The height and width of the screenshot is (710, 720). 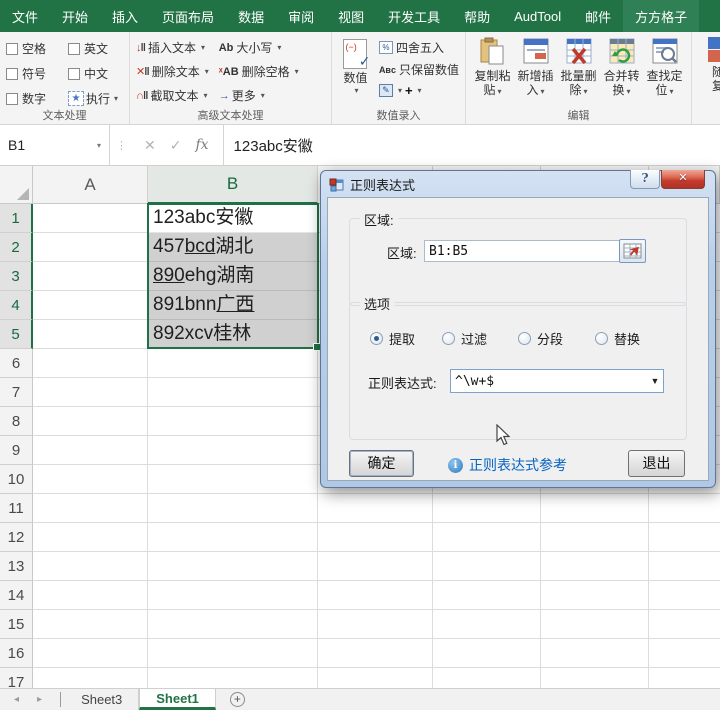 I want to click on cell-b3: 890ehg湖南, so click(x=233, y=276).